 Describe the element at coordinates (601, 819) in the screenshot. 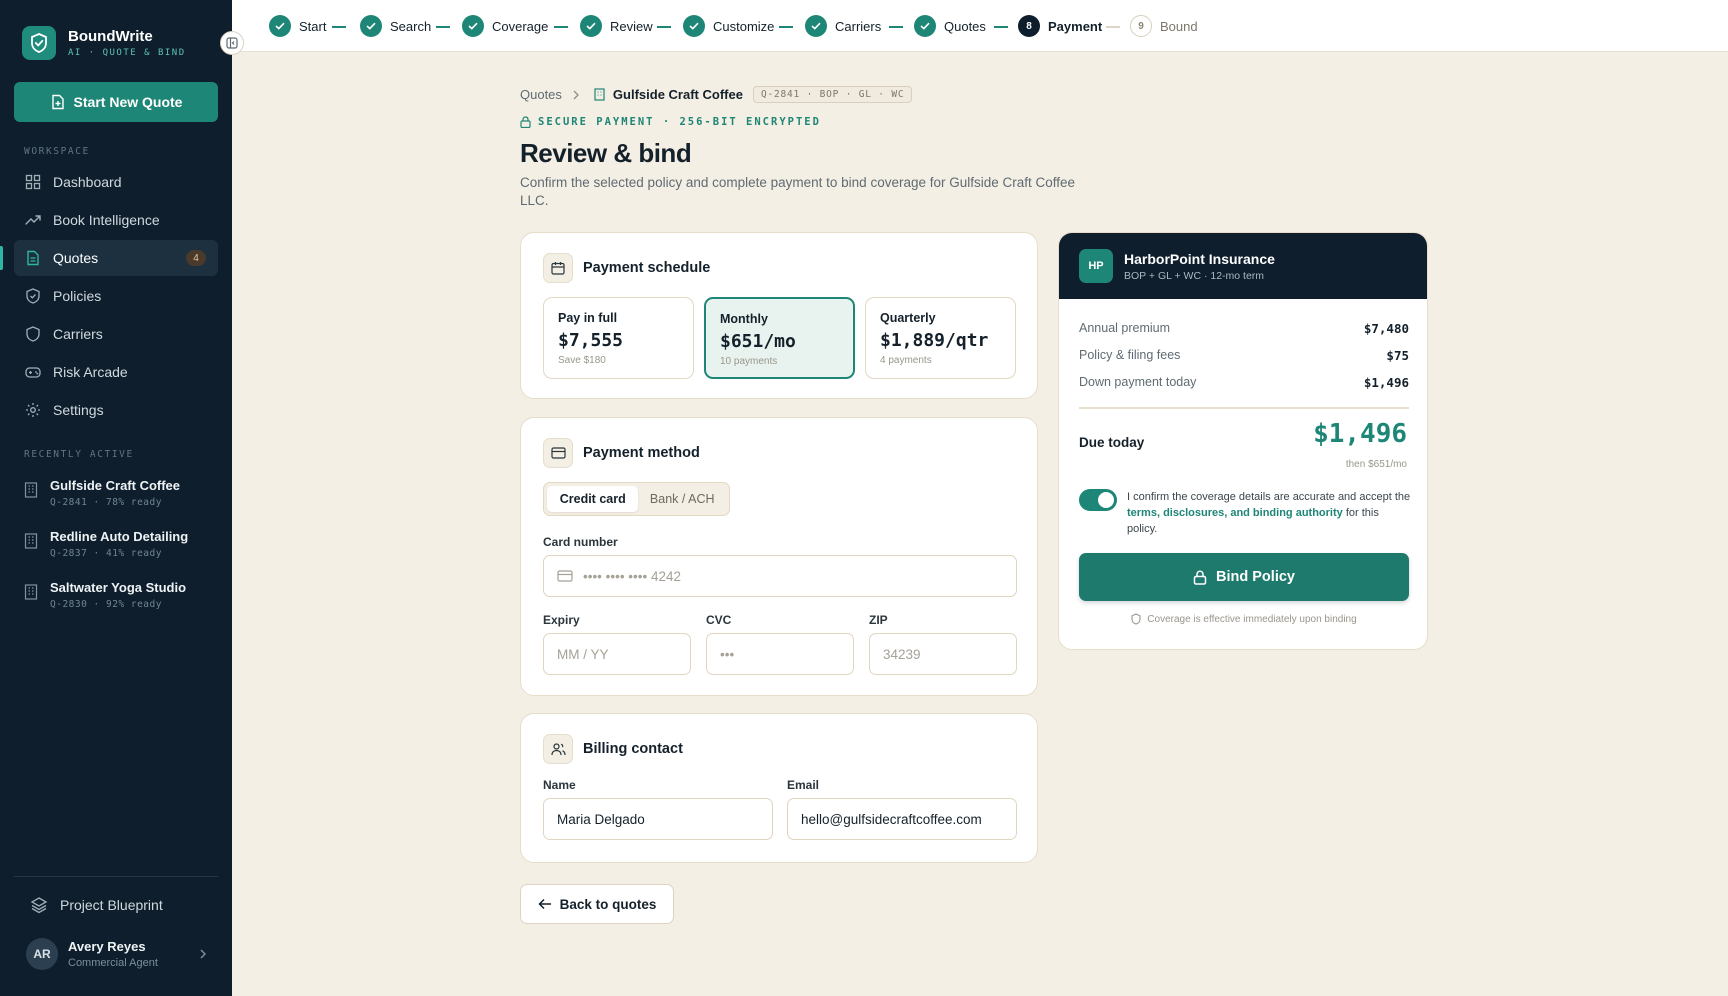

I see `name-value: Maria Delgado` at that location.